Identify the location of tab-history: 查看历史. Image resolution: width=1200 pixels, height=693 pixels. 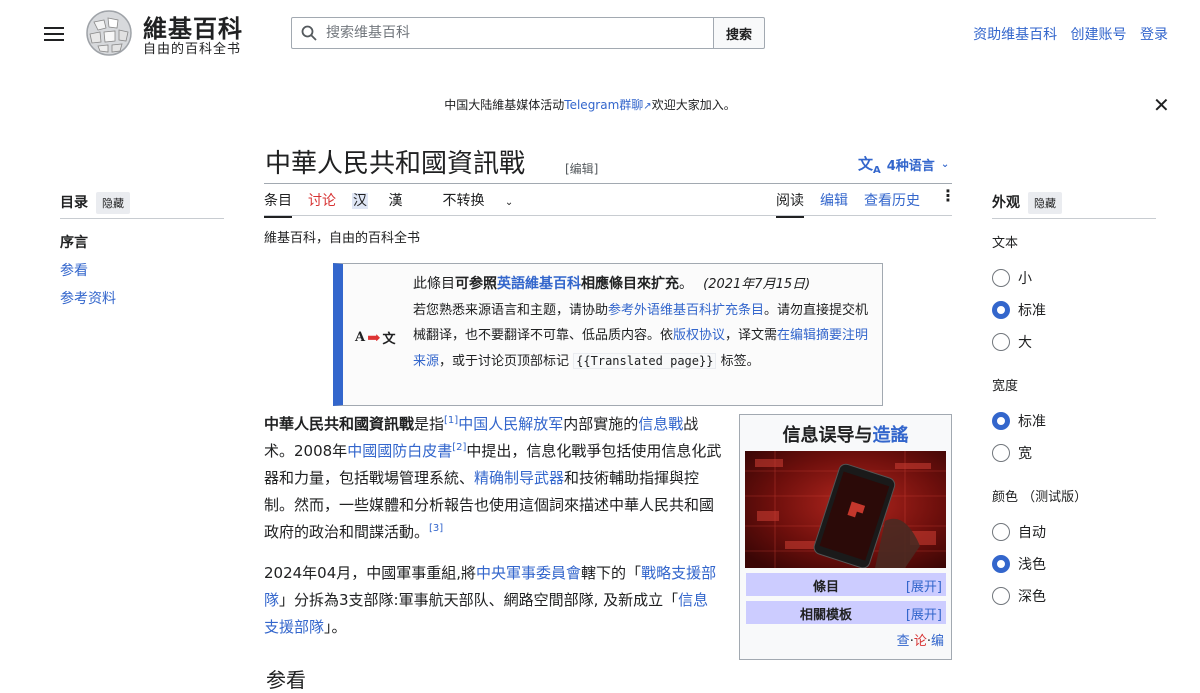
(892, 204).